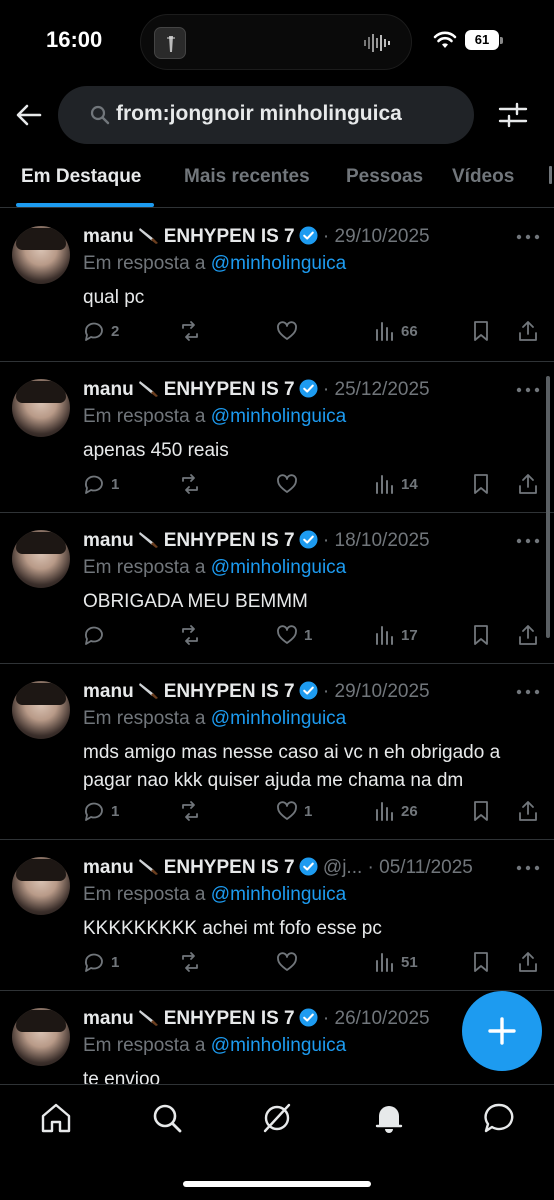  Describe the element at coordinates (277, 1118) in the screenshot. I see `grok-icon` at that location.